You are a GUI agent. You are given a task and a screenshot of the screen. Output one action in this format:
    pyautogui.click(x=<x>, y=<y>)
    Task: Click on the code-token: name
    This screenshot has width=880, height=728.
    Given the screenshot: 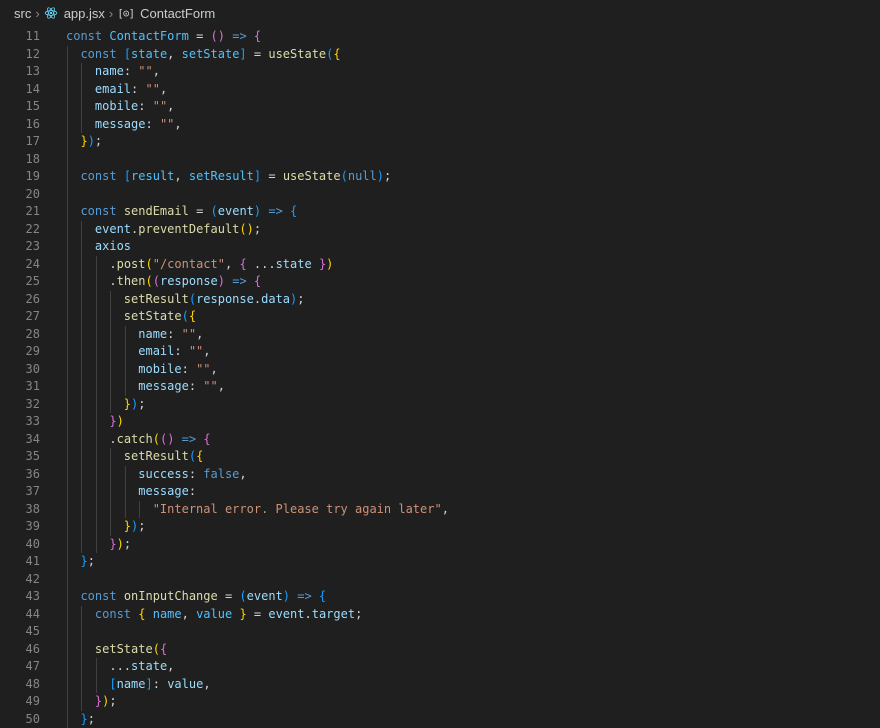 What is the action you would take?
    pyautogui.click(x=131, y=684)
    